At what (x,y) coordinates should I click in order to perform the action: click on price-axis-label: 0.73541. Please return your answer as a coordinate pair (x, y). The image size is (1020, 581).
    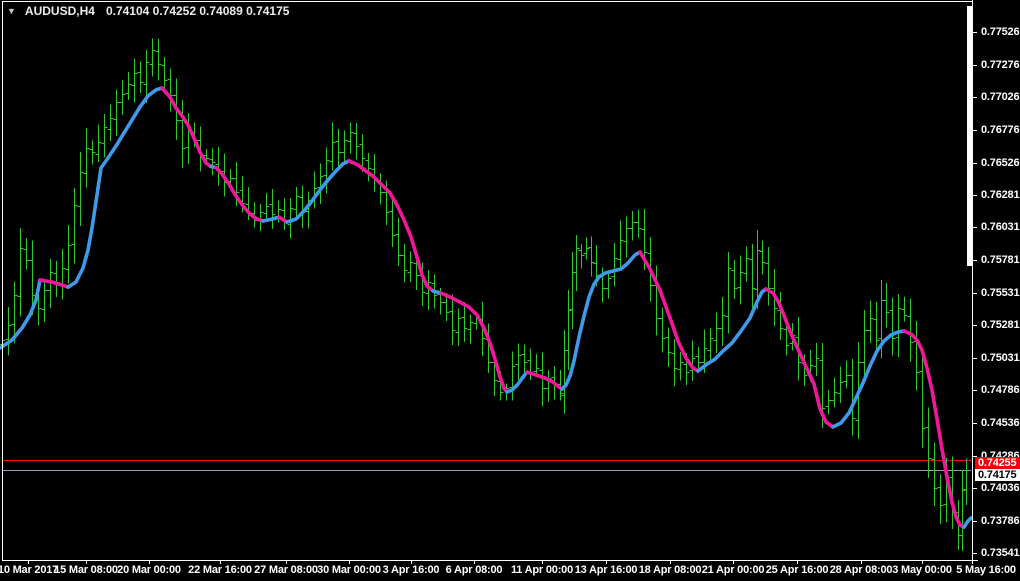
    Looking at the image, I should click on (1000, 553).